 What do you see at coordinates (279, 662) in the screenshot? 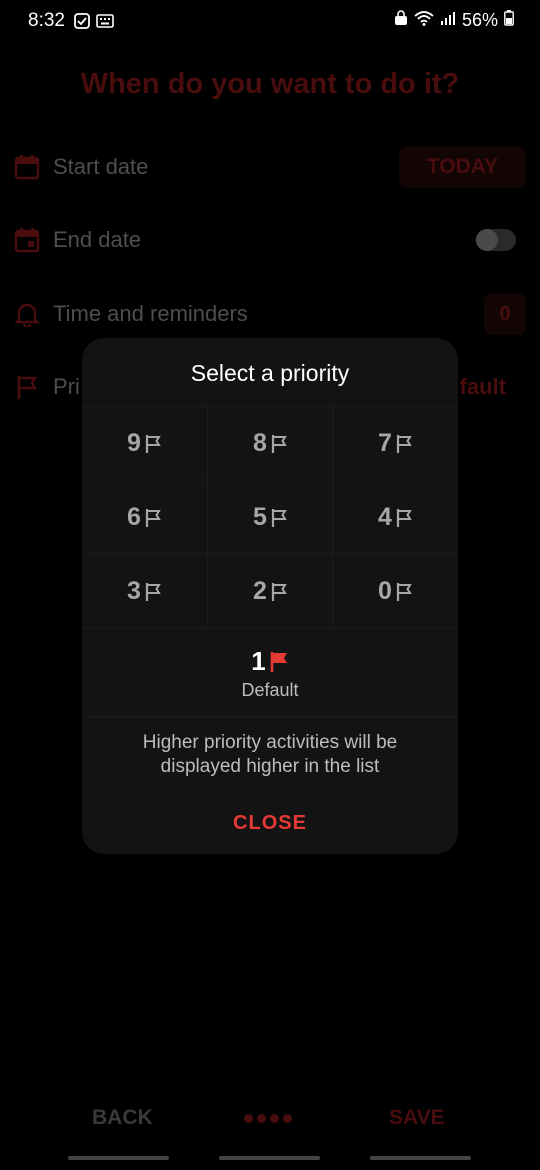
I see `flag-filled-icon` at bounding box center [279, 662].